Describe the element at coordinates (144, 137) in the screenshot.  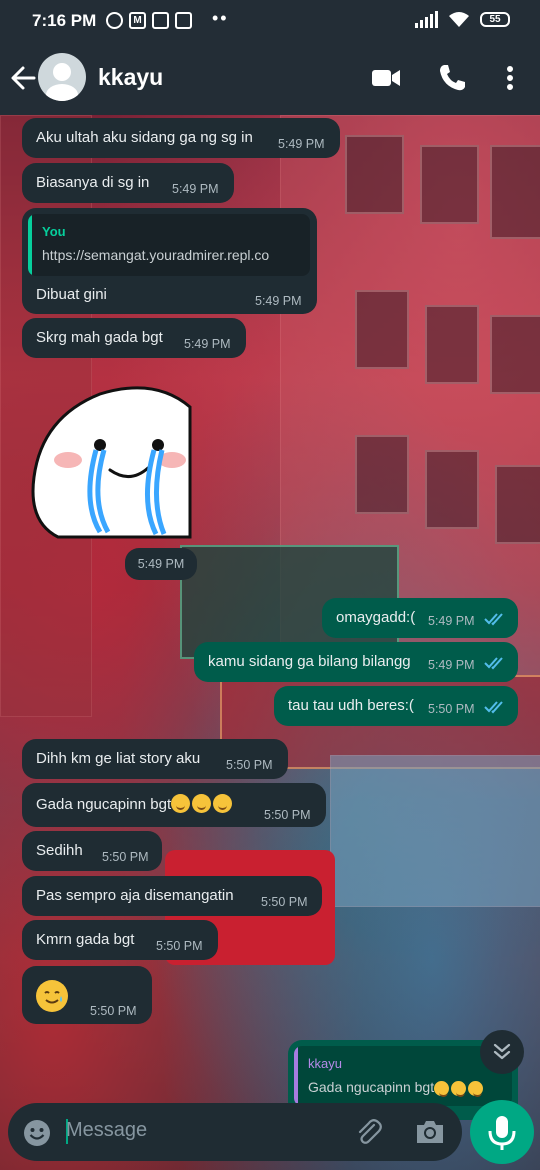
I see `message-text: Aku ultah aku sidang ga ng sg in` at that location.